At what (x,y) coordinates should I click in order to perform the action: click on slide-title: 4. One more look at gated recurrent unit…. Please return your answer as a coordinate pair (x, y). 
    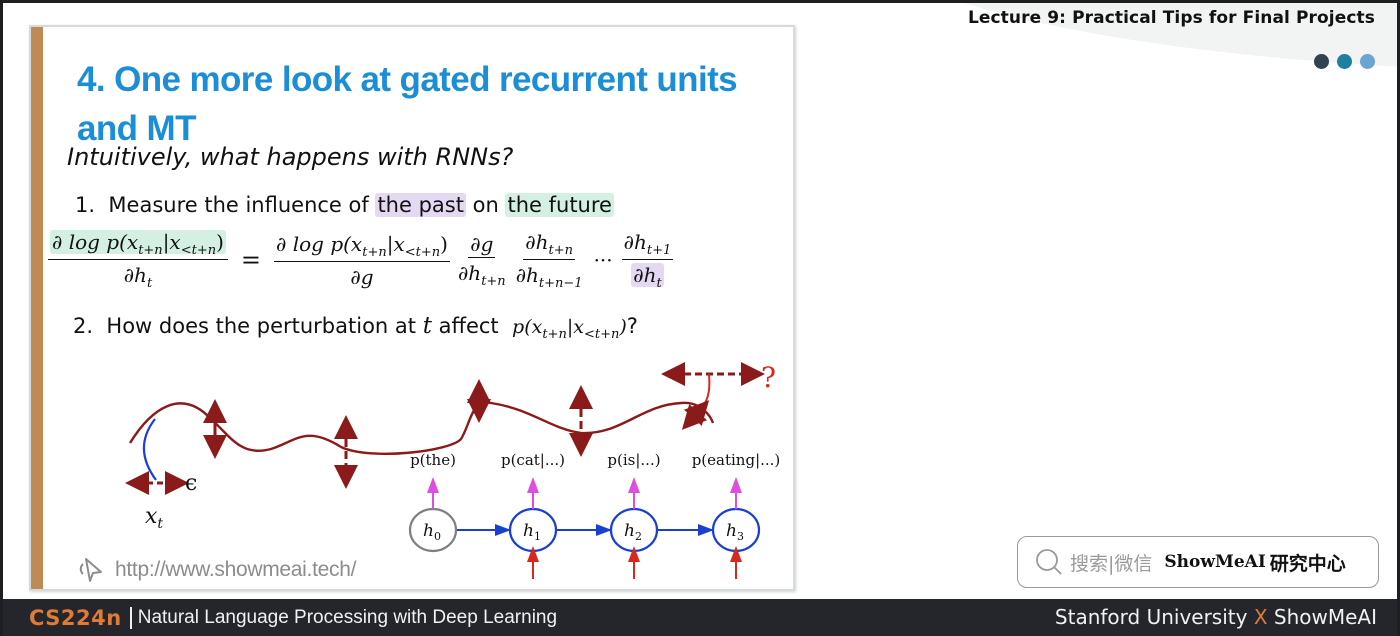
    Looking at the image, I should click on (407, 104).